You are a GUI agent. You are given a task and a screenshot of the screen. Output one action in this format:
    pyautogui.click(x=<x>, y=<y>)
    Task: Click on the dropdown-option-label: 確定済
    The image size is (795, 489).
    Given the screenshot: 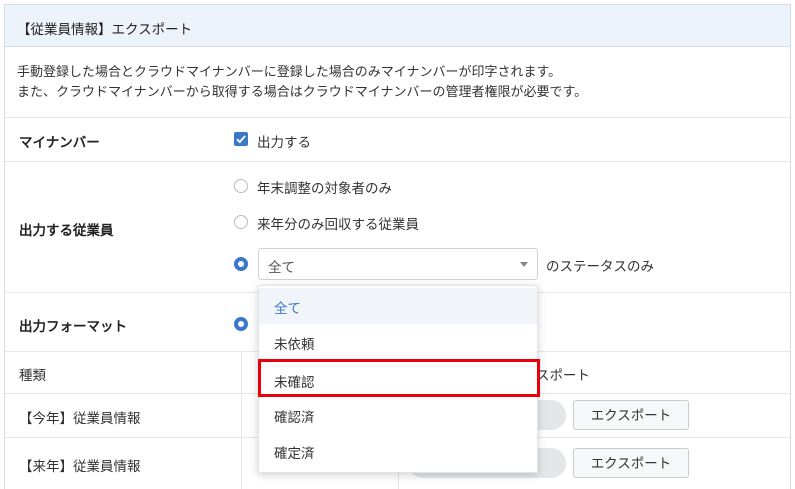 What is the action you would take?
    pyautogui.click(x=294, y=454)
    